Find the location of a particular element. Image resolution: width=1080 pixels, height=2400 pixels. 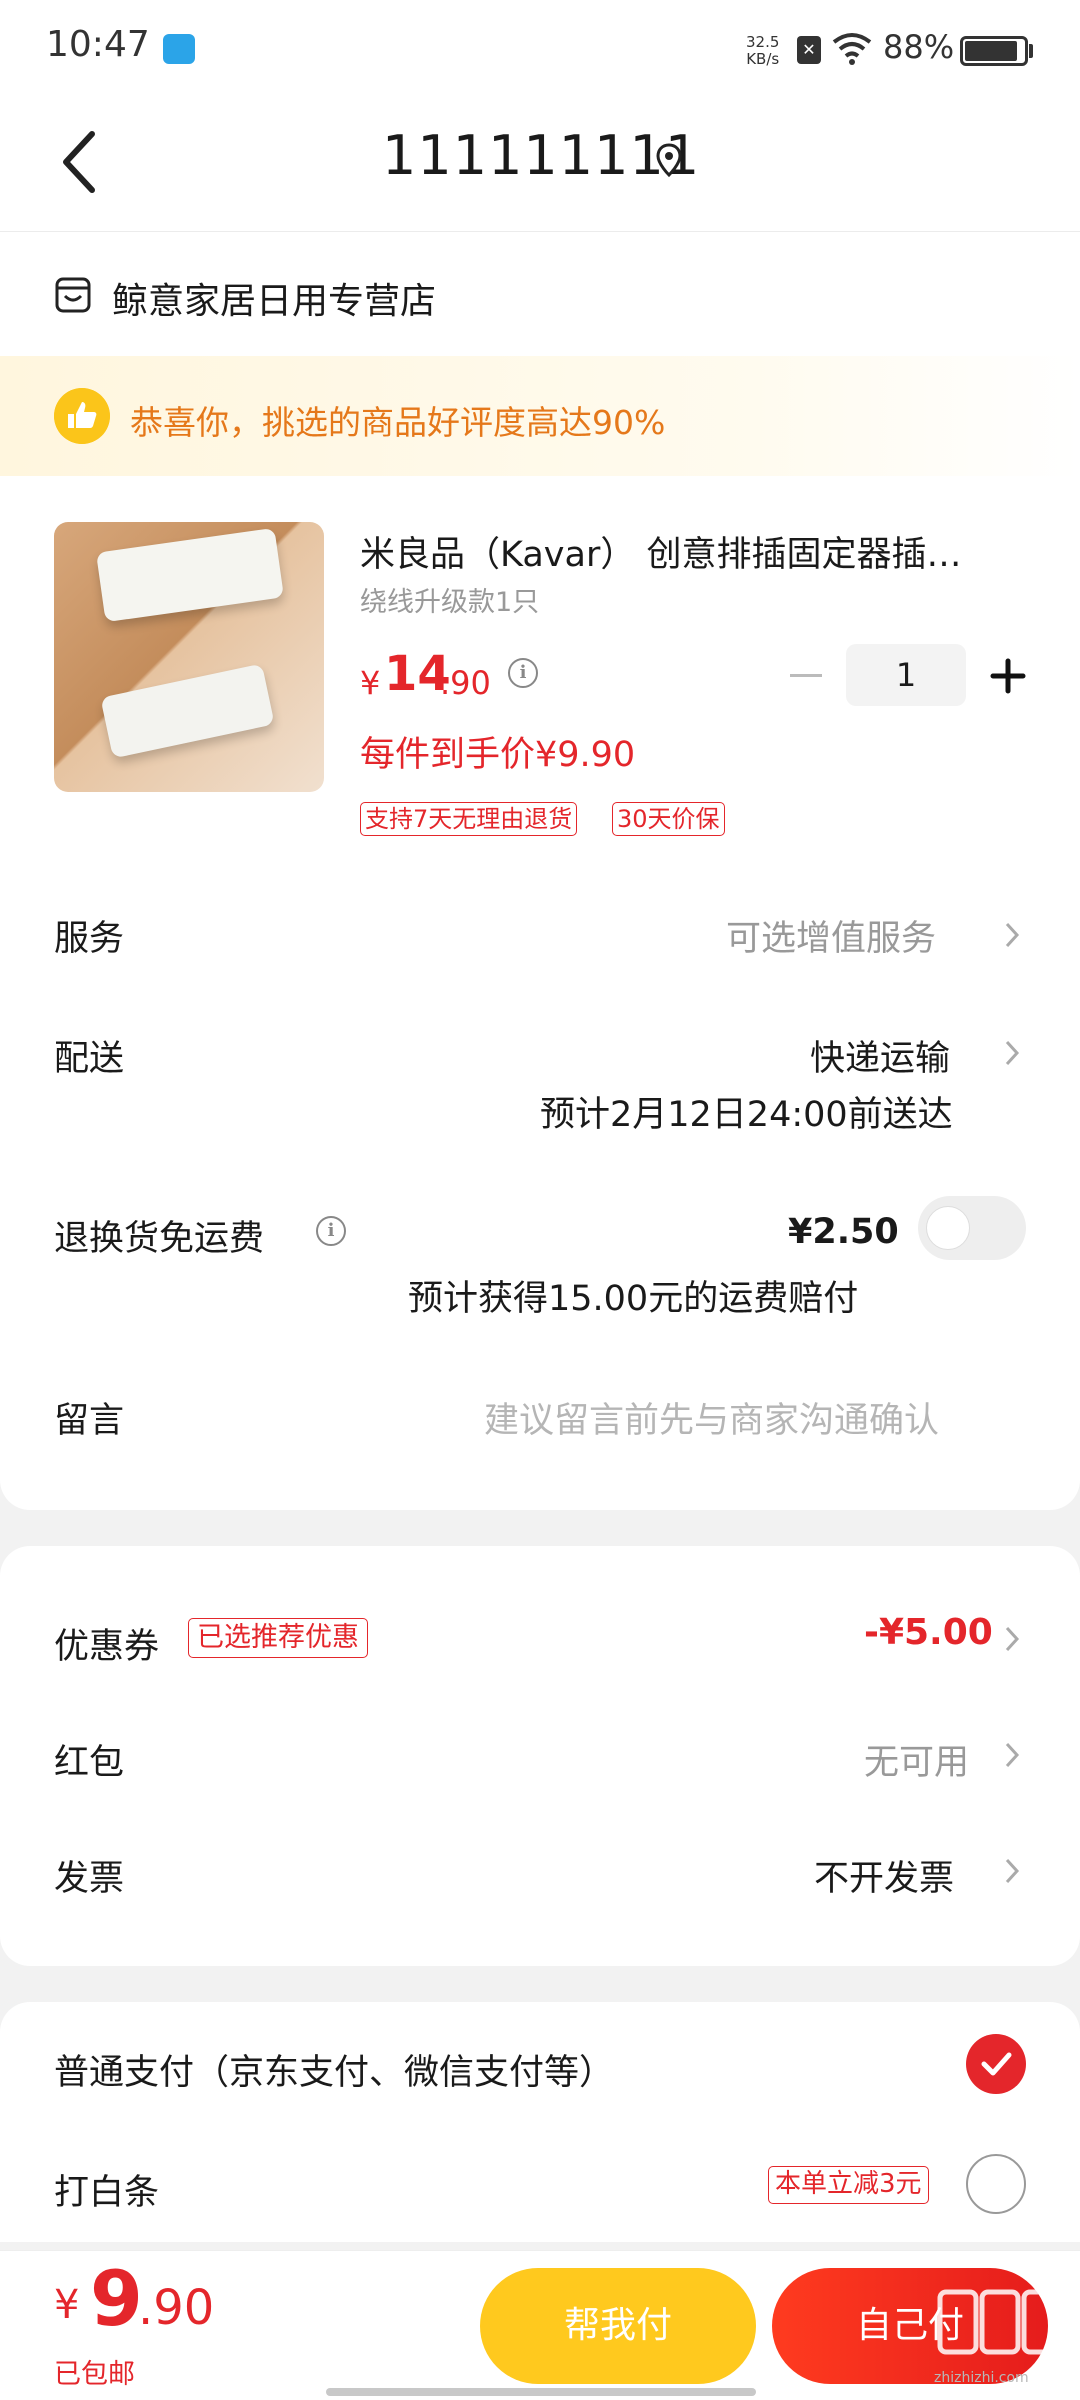

normal-pay-label: 普通支付（京东支付、微信支付等） is located at coordinates (334, 2069).